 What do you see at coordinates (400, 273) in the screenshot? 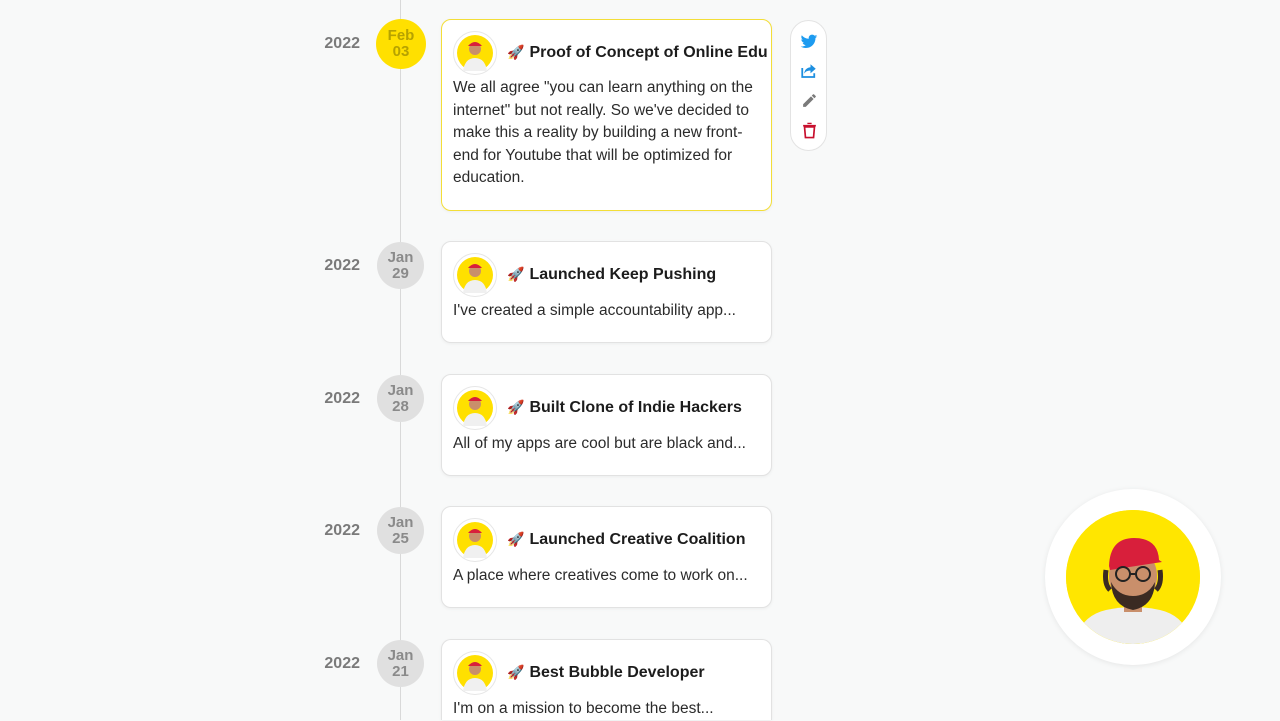
I see `date-day: 29` at bounding box center [400, 273].